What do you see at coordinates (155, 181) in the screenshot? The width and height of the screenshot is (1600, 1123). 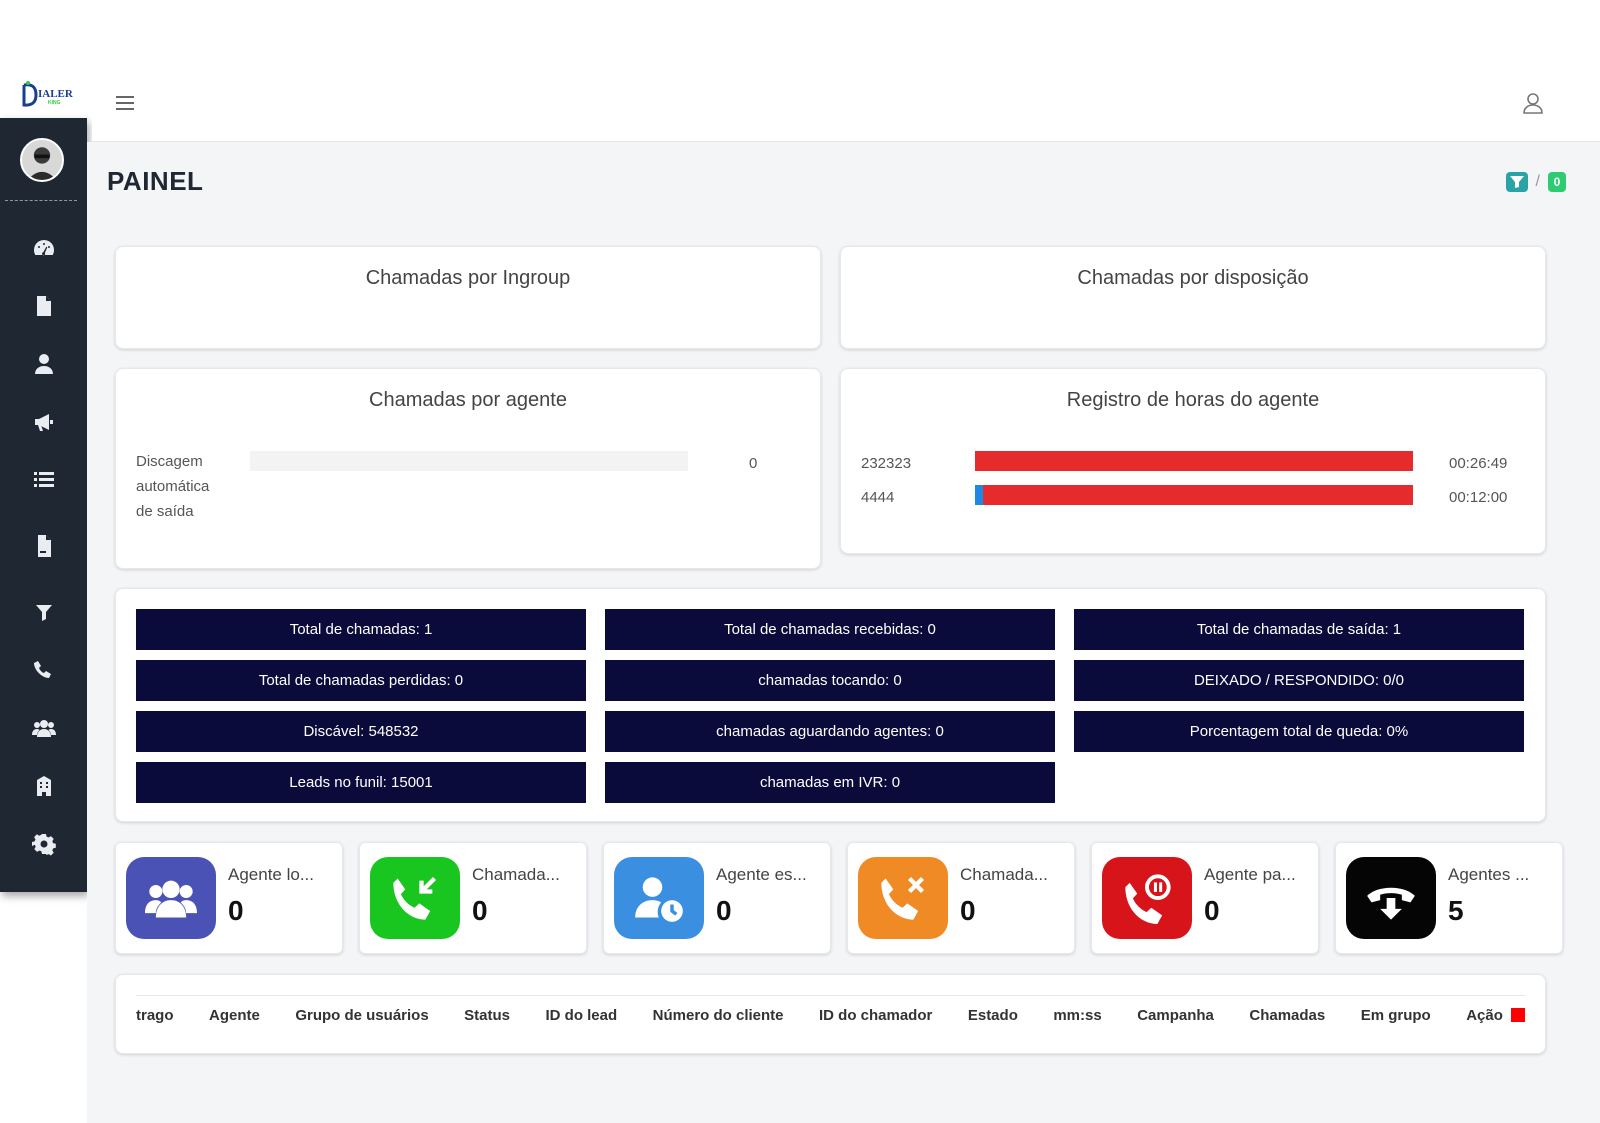 I see `page-title: PAINEL` at bounding box center [155, 181].